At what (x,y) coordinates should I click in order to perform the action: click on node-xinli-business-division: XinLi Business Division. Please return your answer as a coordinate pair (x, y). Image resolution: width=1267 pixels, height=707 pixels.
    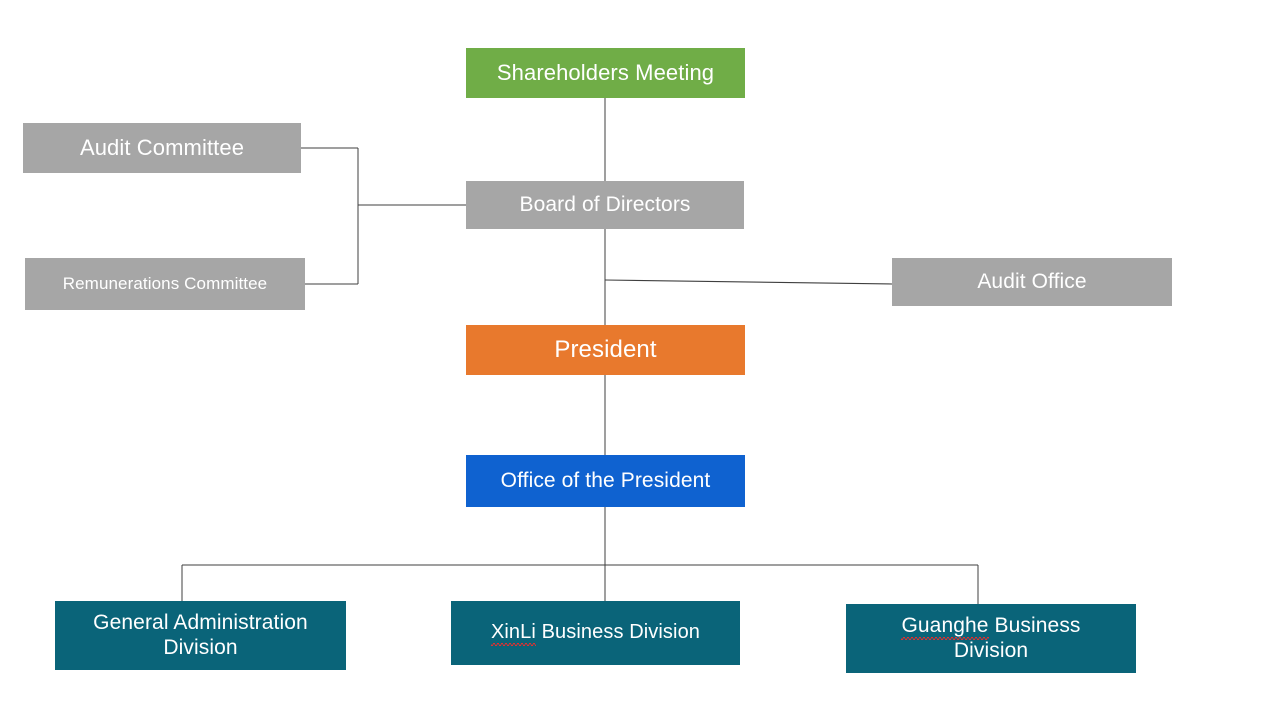
    Looking at the image, I should click on (595, 633).